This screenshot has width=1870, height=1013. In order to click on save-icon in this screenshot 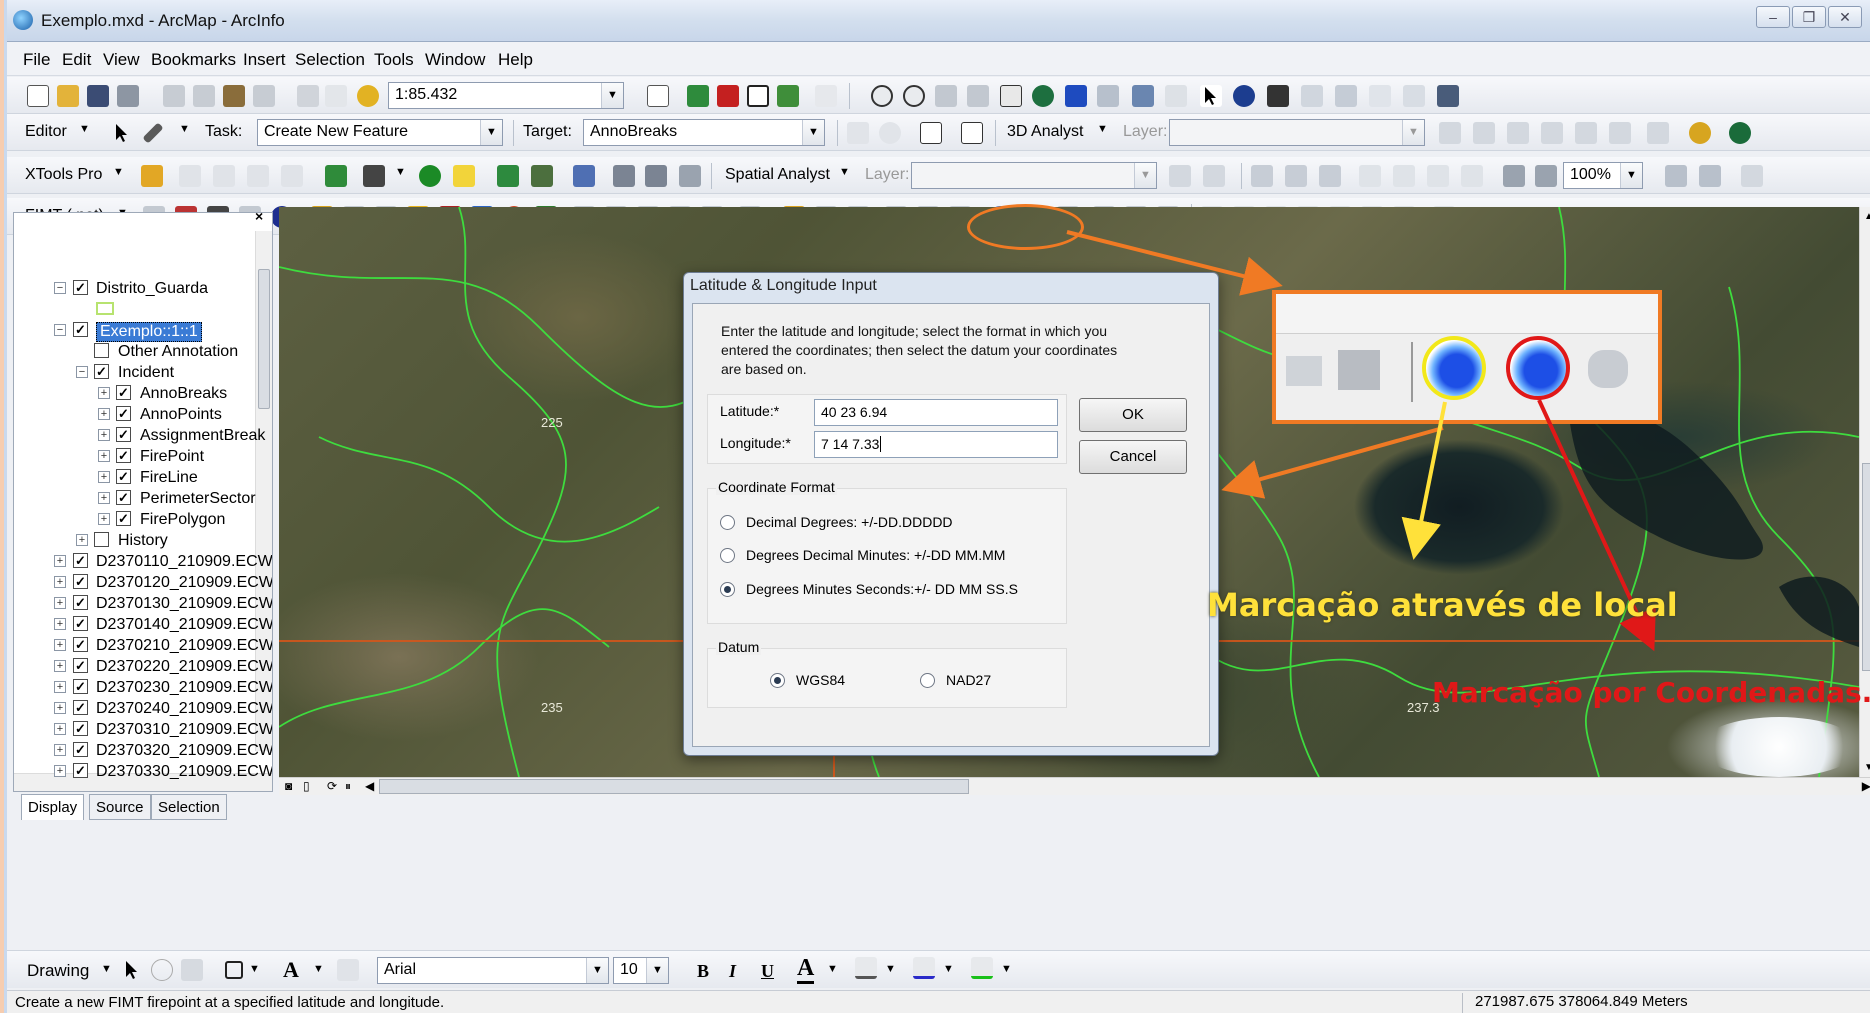, I will do `click(98, 96)`.